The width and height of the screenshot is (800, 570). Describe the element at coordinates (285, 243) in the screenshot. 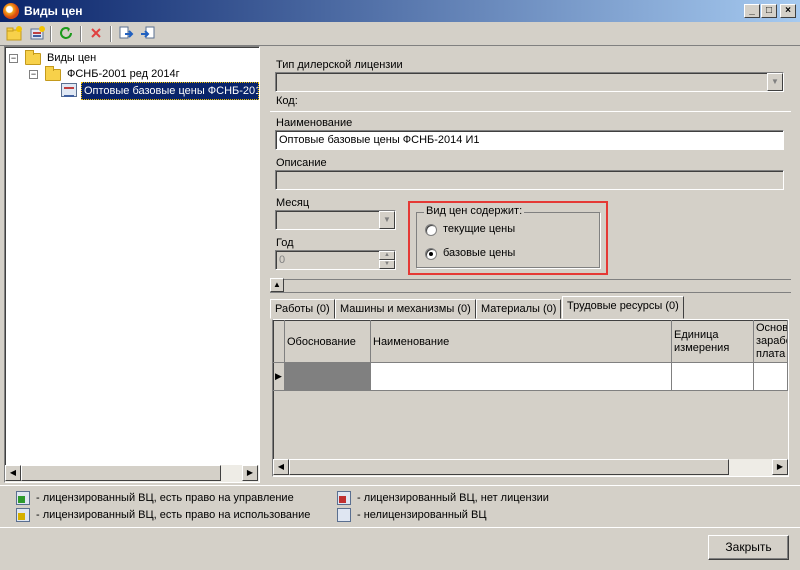

I see `year-label: Год` at that location.